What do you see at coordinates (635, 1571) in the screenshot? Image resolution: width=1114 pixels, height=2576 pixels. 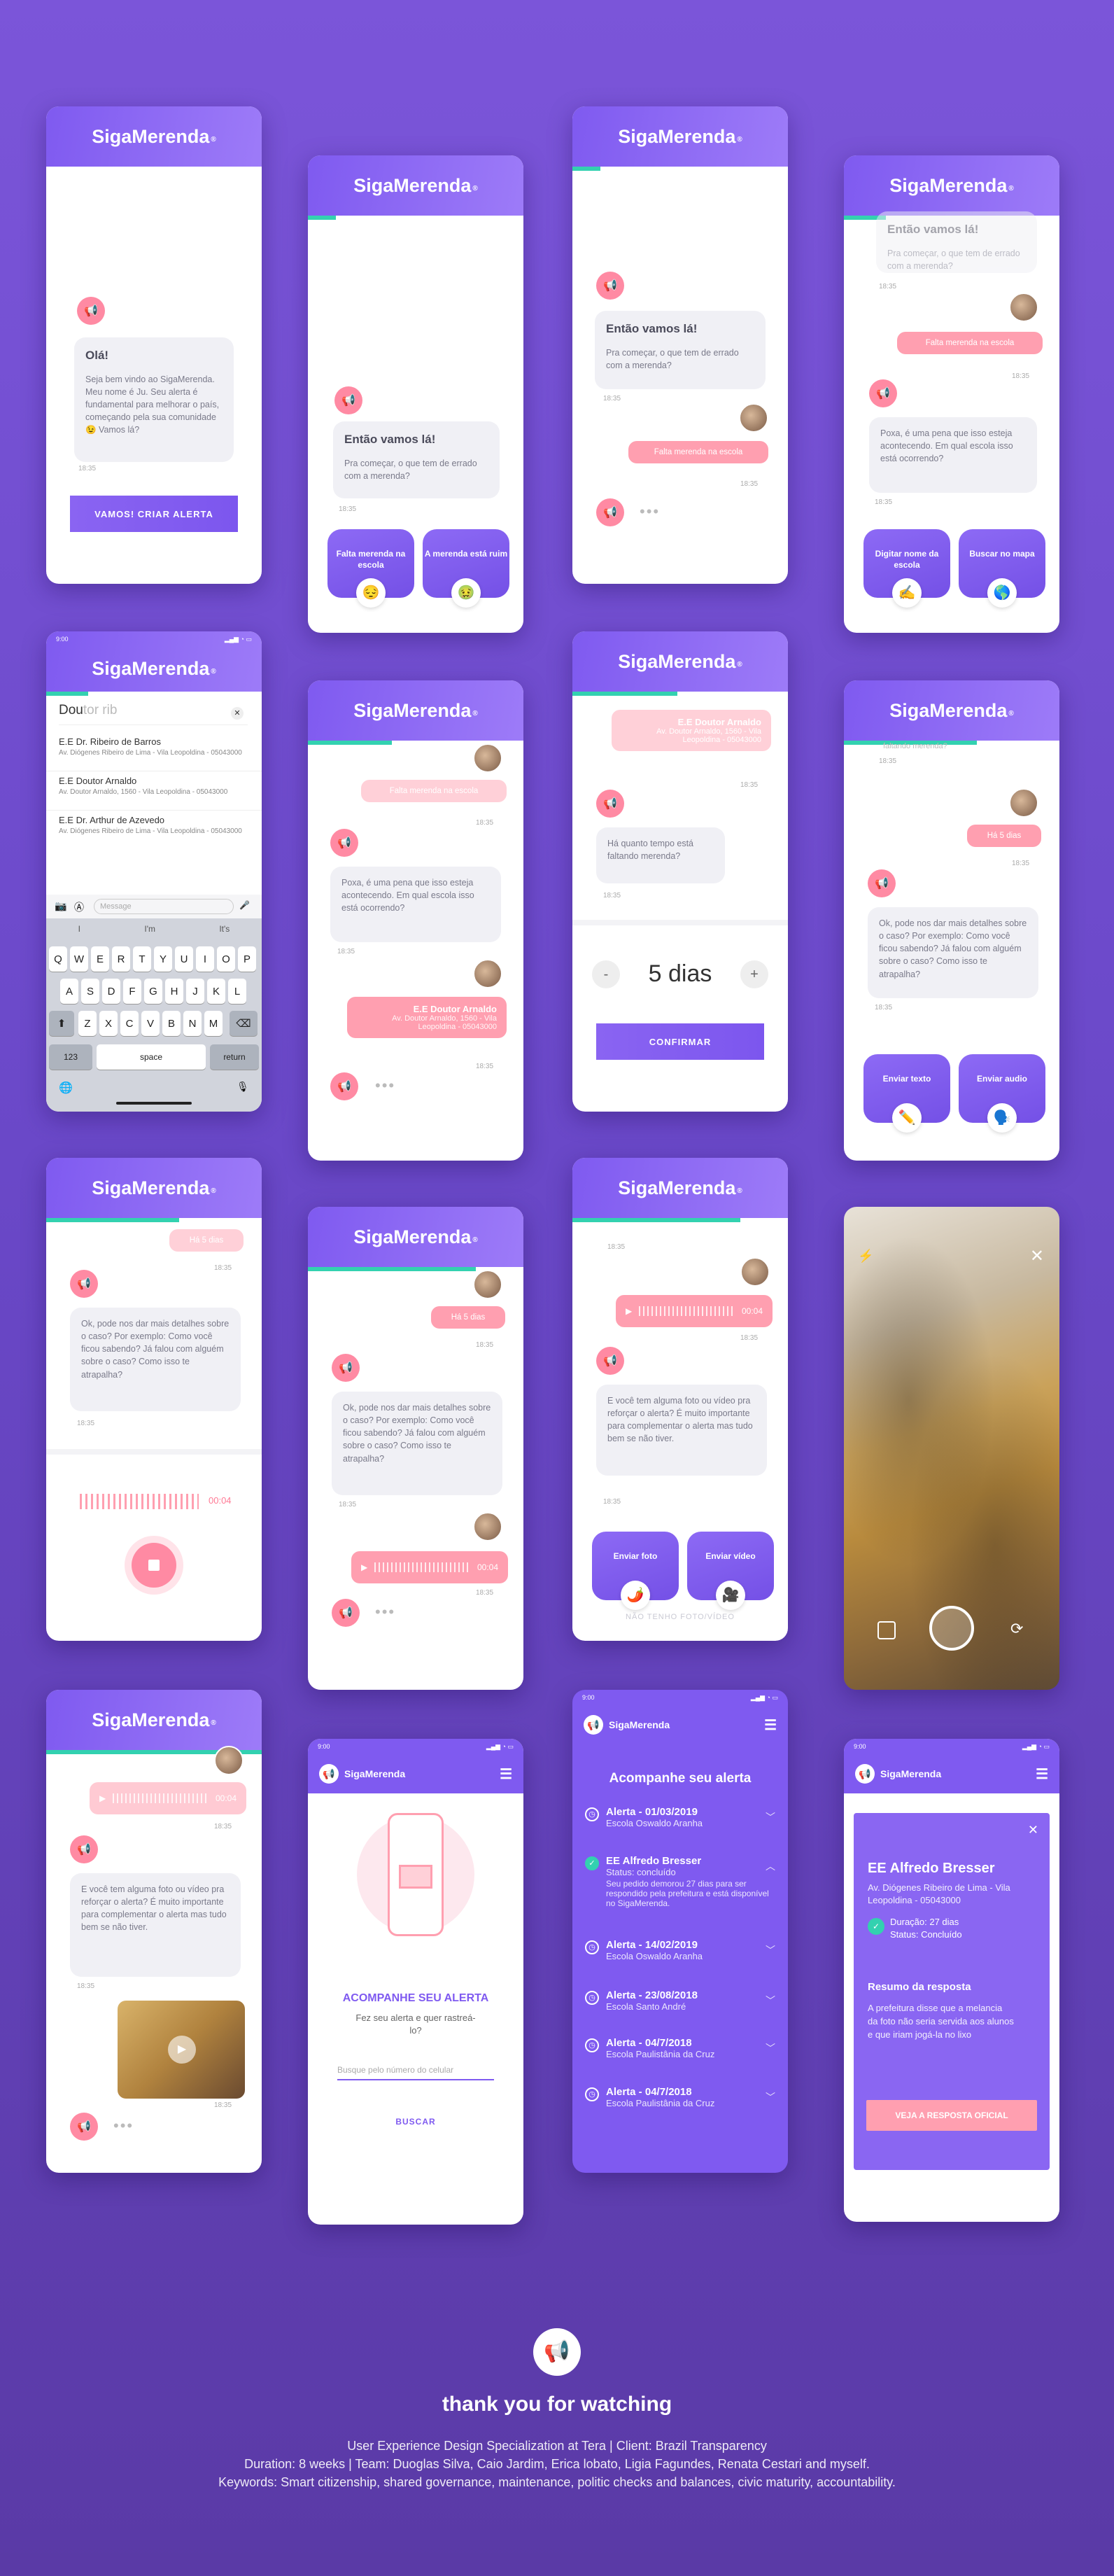 I see `send-photo-button: Enviar foto 🌶️` at bounding box center [635, 1571].